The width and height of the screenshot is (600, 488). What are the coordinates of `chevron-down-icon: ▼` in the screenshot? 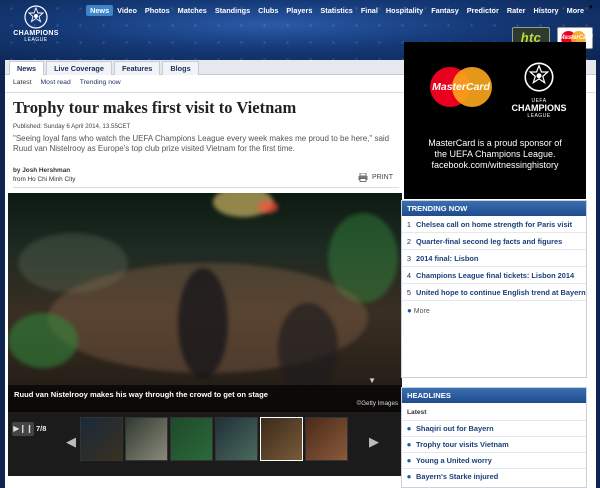 It's located at (591, 8).